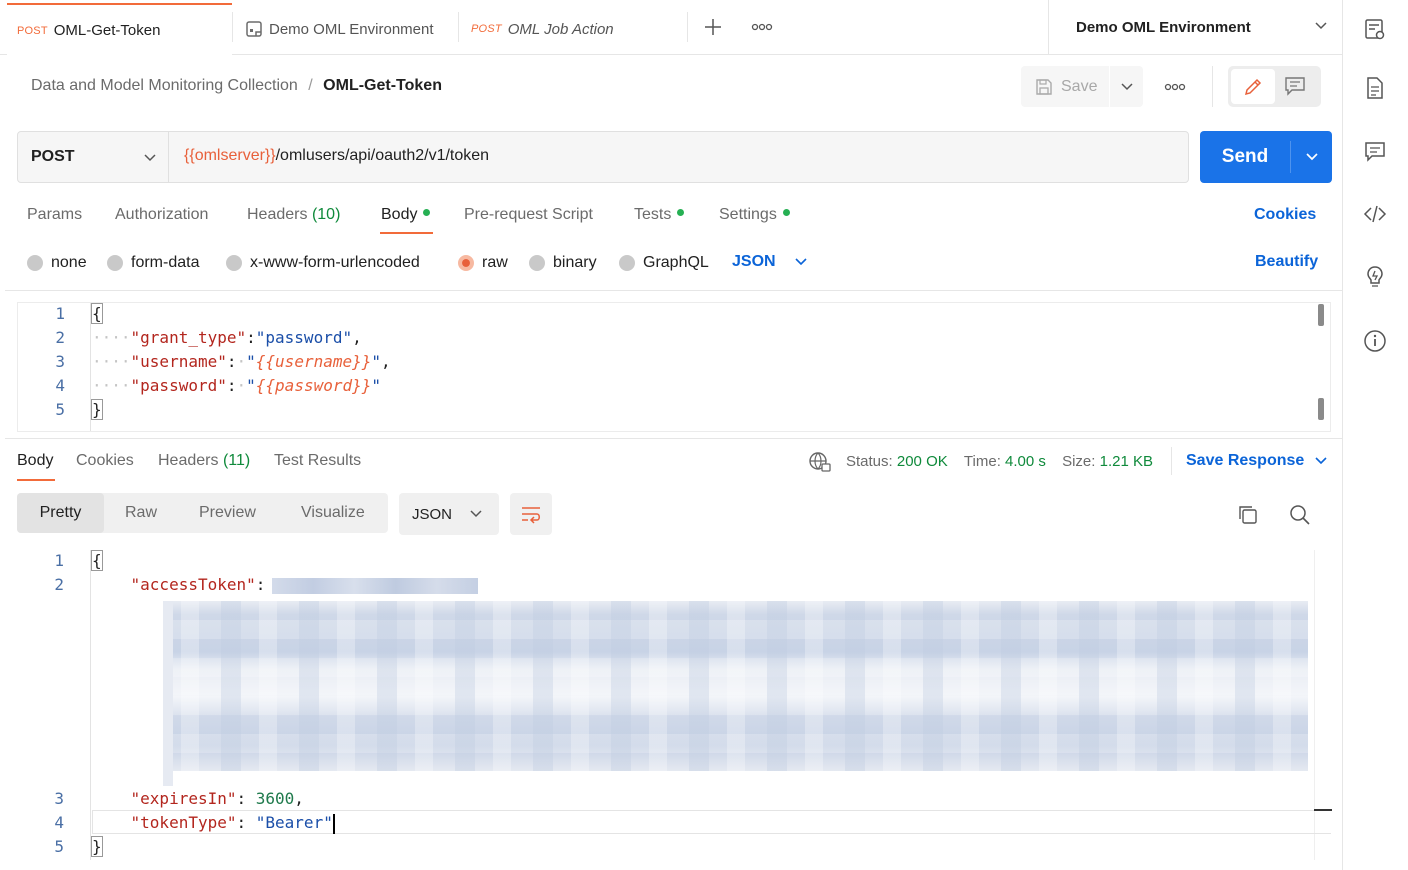 Image resolution: width=1408 pixels, height=870 pixels. I want to click on edit-mode-button, so click(1253, 86).